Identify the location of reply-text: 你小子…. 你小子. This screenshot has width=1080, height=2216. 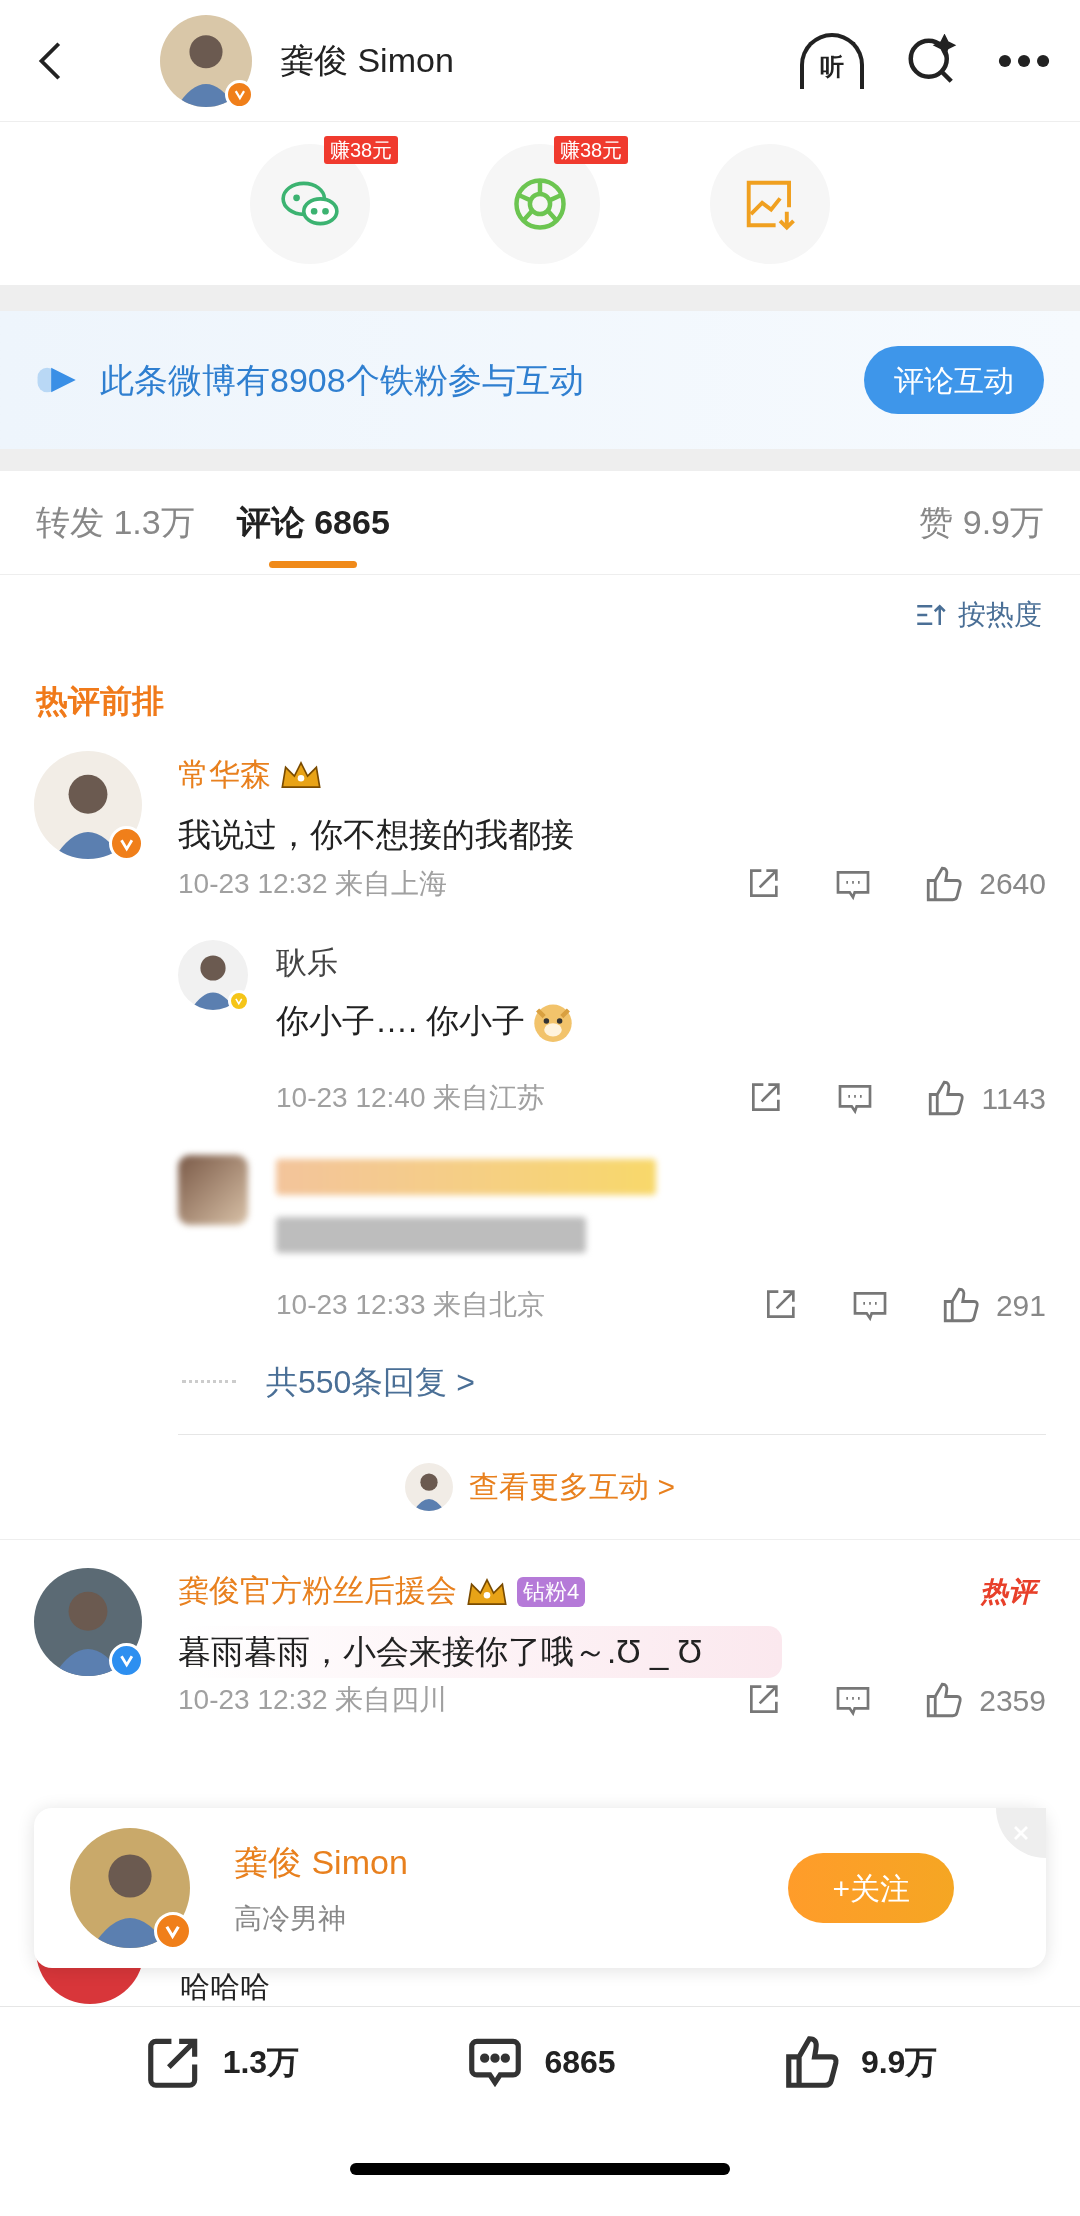
(401, 1021).